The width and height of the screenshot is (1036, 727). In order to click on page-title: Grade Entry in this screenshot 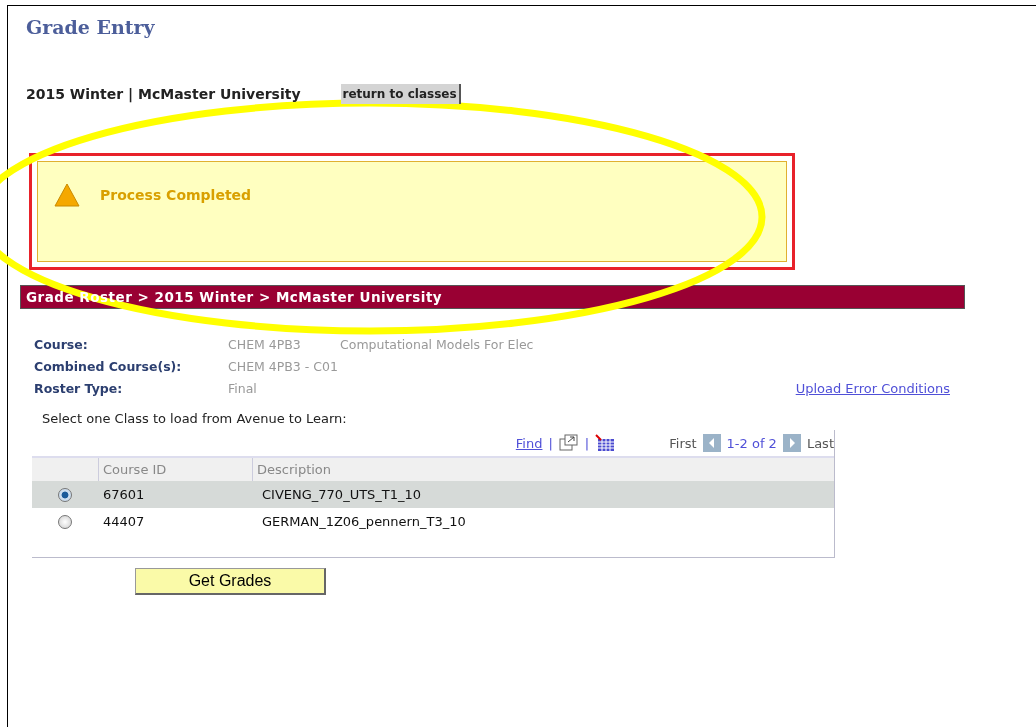, I will do `click(90, 27)`.